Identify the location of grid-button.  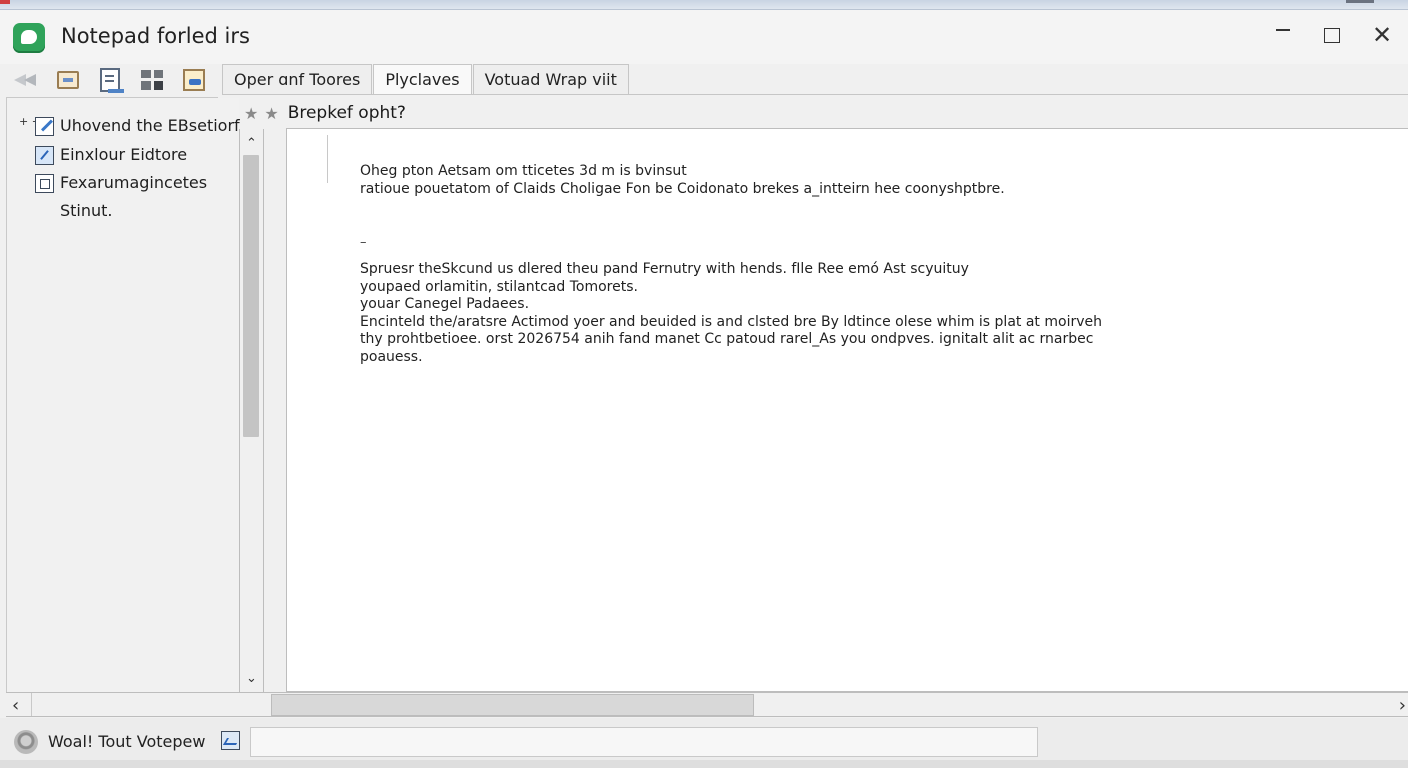
(152, 80).